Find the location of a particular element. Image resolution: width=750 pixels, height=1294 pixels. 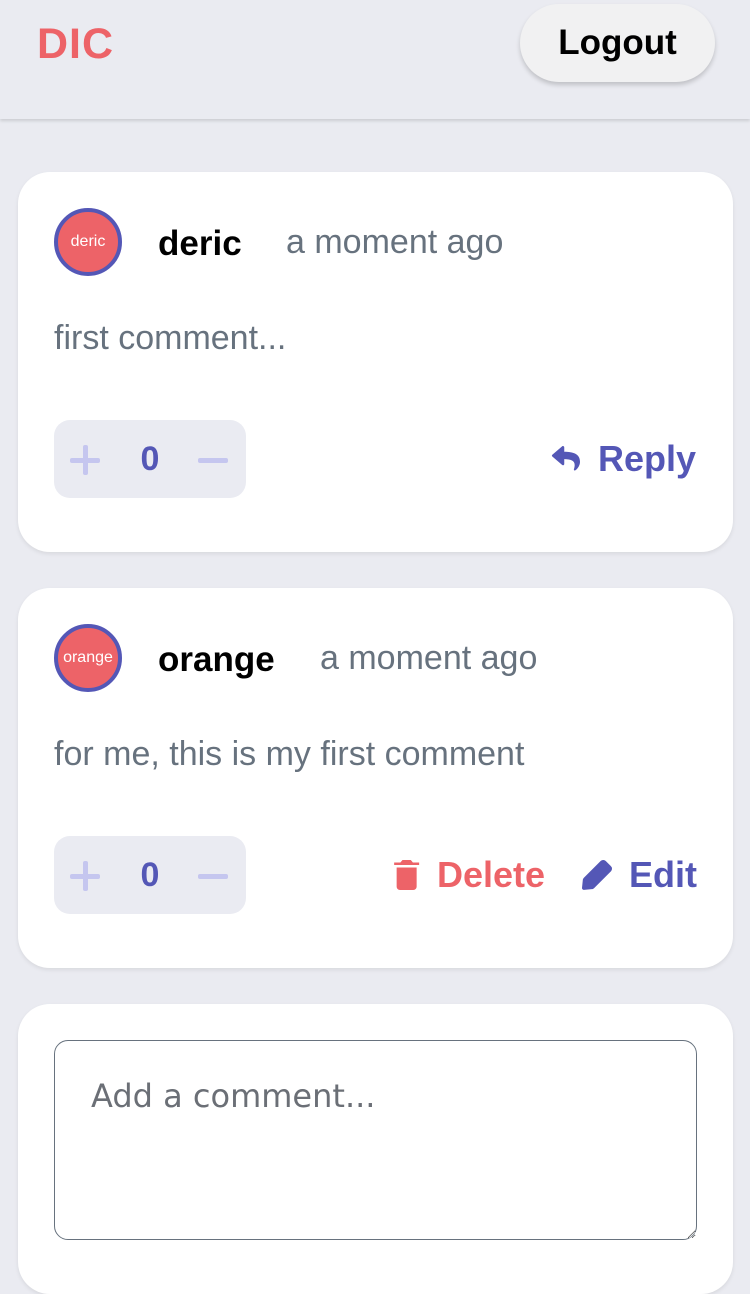

comment-username: deric is located at coordinates (200, 243).